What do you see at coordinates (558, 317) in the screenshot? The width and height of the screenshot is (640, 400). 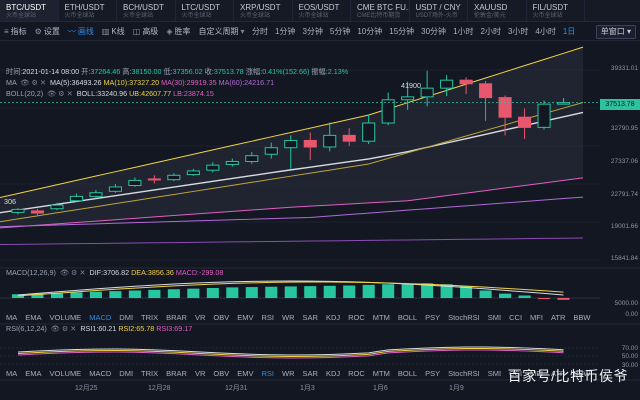 I see `indicator-tab: ATR` at bounding box center [558, 317].